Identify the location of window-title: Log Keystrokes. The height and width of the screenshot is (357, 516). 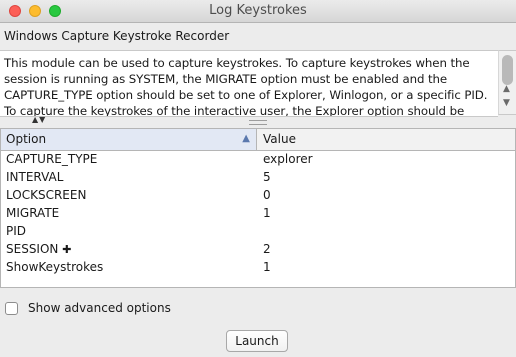
(258, 10).